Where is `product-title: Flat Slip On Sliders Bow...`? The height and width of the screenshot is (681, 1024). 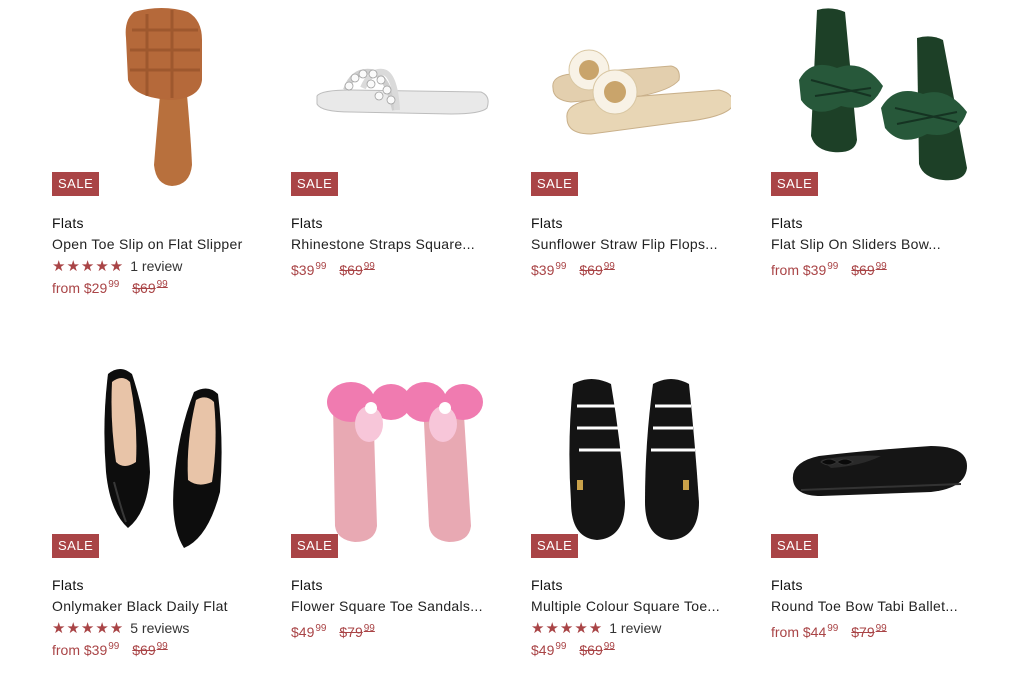
product-title: Flat Slip On Sliders Bow... is located at coordinates (856, 244).